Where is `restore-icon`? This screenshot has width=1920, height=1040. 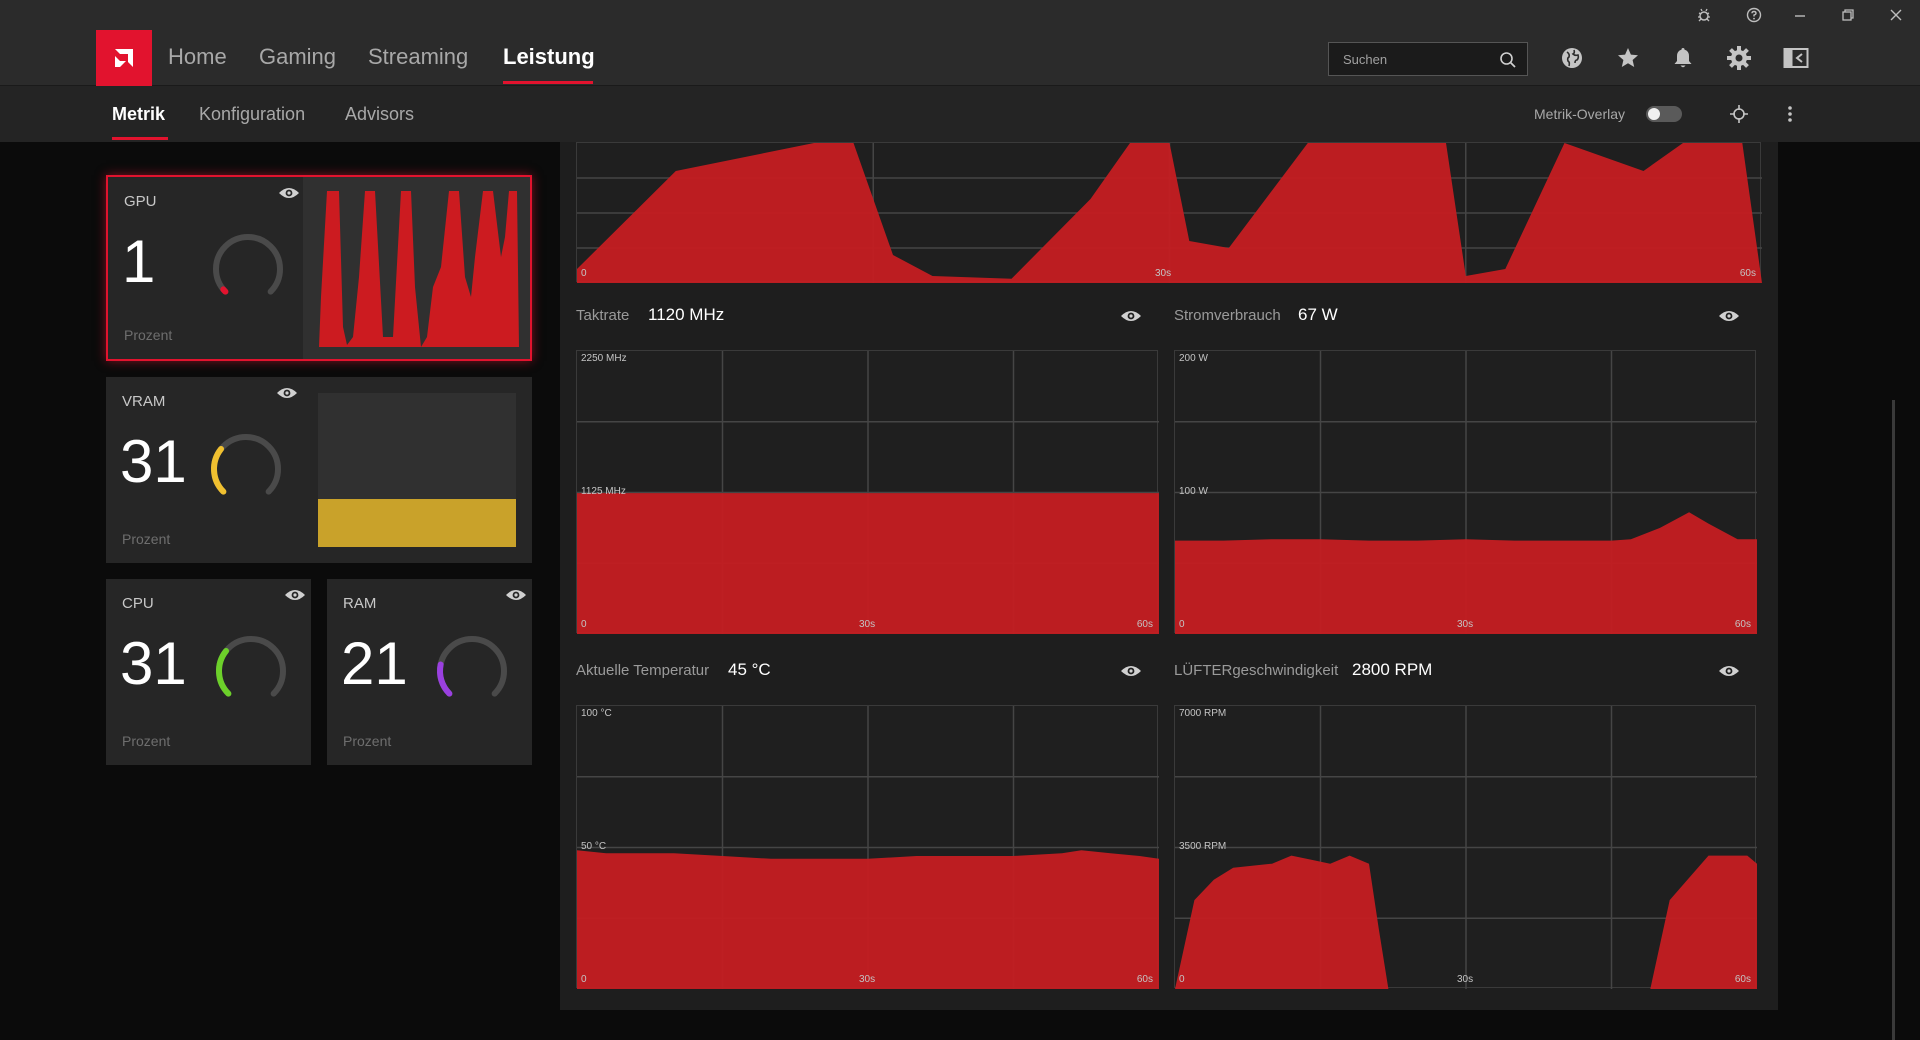 restore-icon is located at coordinates (1848, 15).